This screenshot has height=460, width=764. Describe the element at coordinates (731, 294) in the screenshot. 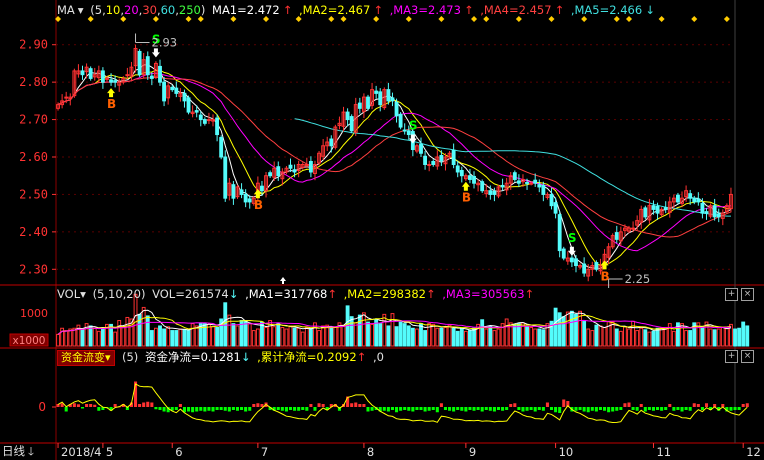

I see `vol-expand-button: +` at that location.